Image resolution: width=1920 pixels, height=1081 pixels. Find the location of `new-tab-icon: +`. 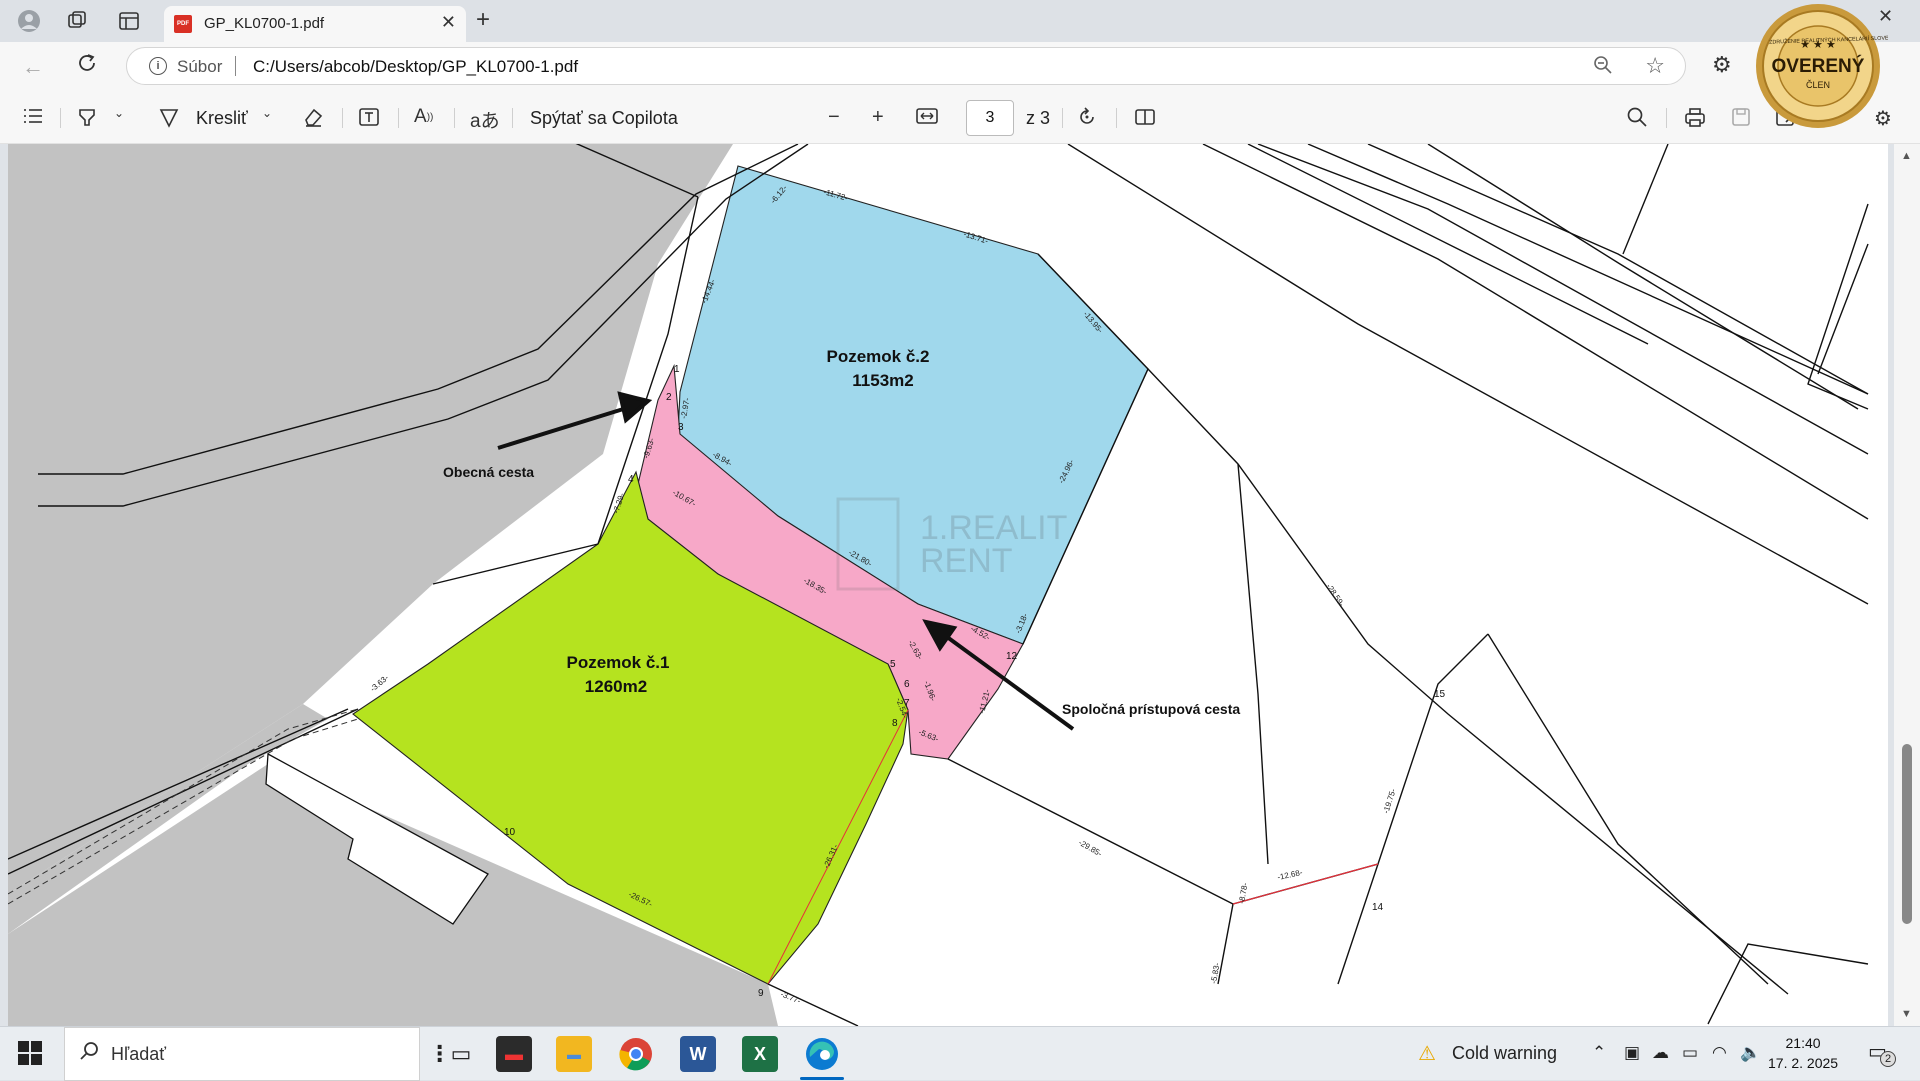

new-tab-icon: + is located at coordinates (483, 20).